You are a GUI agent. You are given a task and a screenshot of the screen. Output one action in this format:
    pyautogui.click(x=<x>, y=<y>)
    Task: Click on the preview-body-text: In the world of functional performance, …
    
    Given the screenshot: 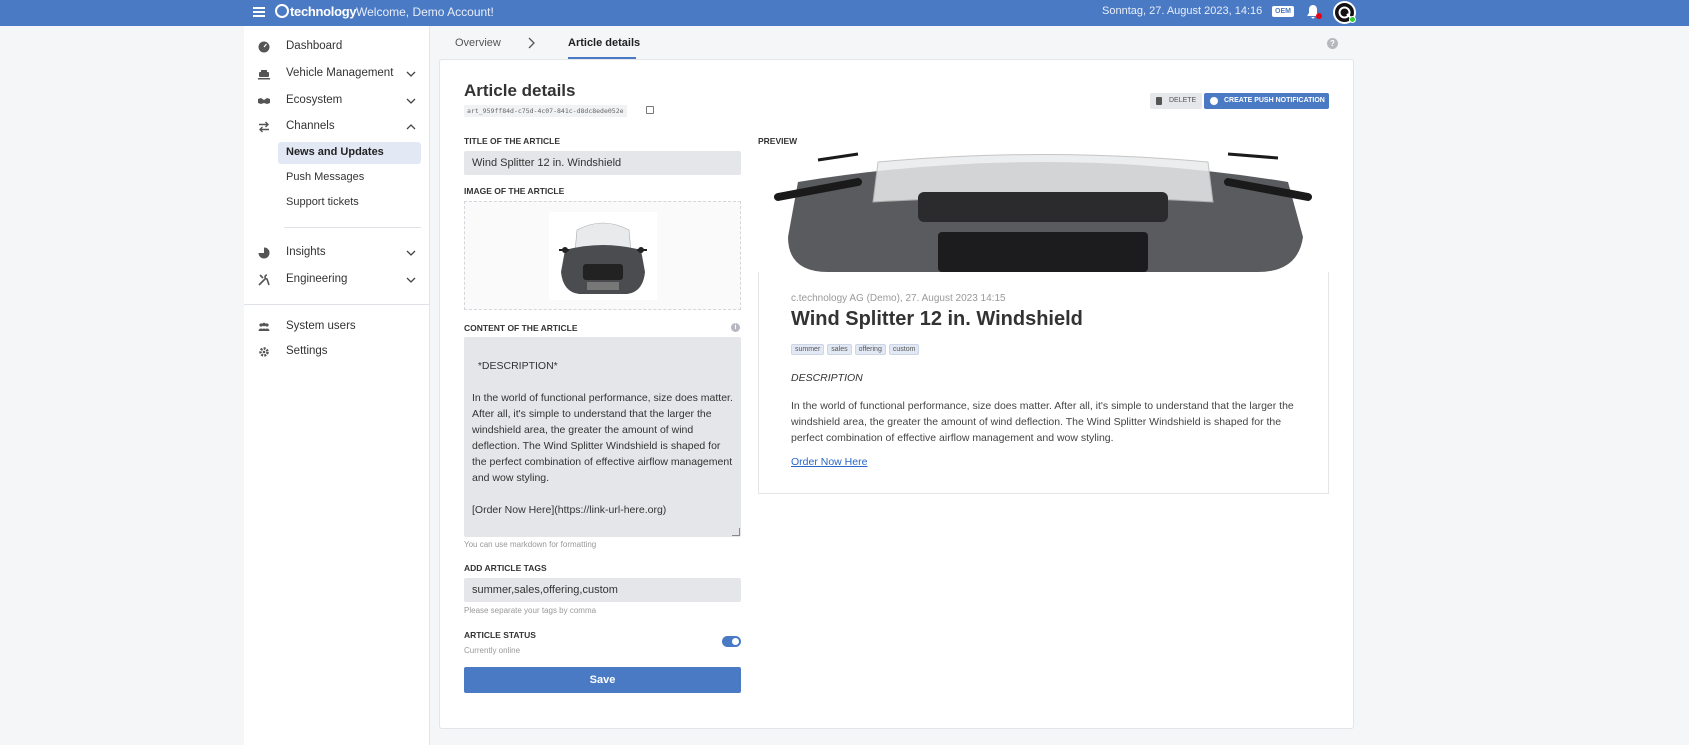 What is the action you would take?
    pyautogui.click(x=1042, y=422)
    